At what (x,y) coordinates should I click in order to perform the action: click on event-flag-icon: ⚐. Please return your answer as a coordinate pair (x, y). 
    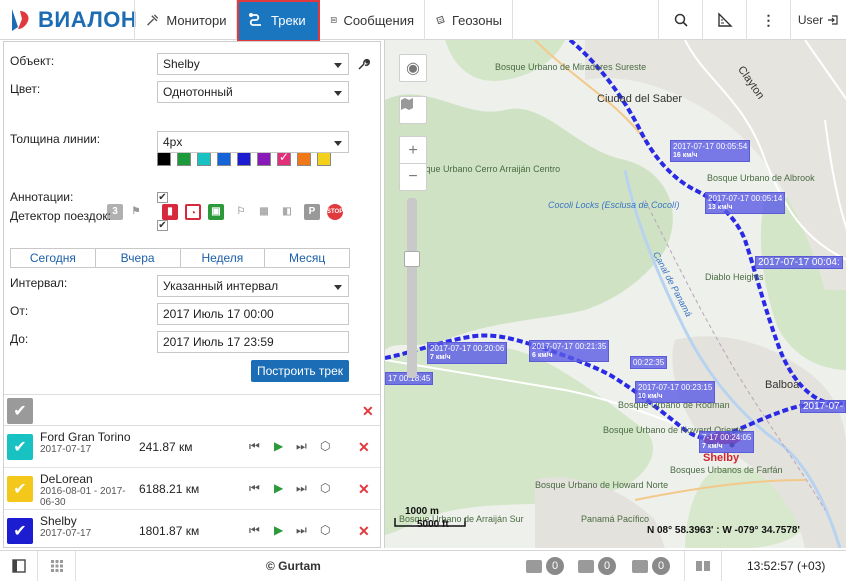
    Looking at the image, I should click on (241, 212).